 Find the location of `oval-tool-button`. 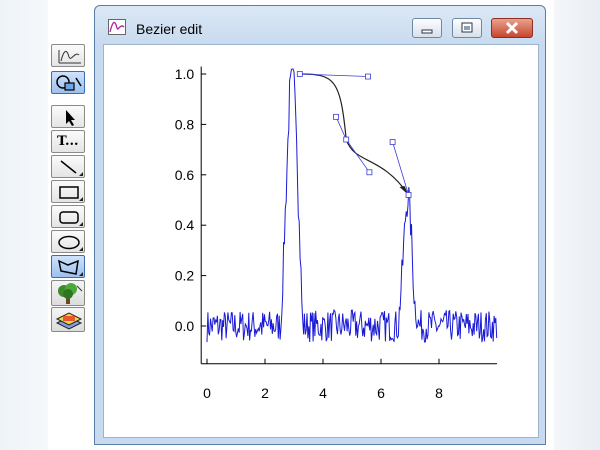

oval-tool-button is located at coordinates (68, 241).